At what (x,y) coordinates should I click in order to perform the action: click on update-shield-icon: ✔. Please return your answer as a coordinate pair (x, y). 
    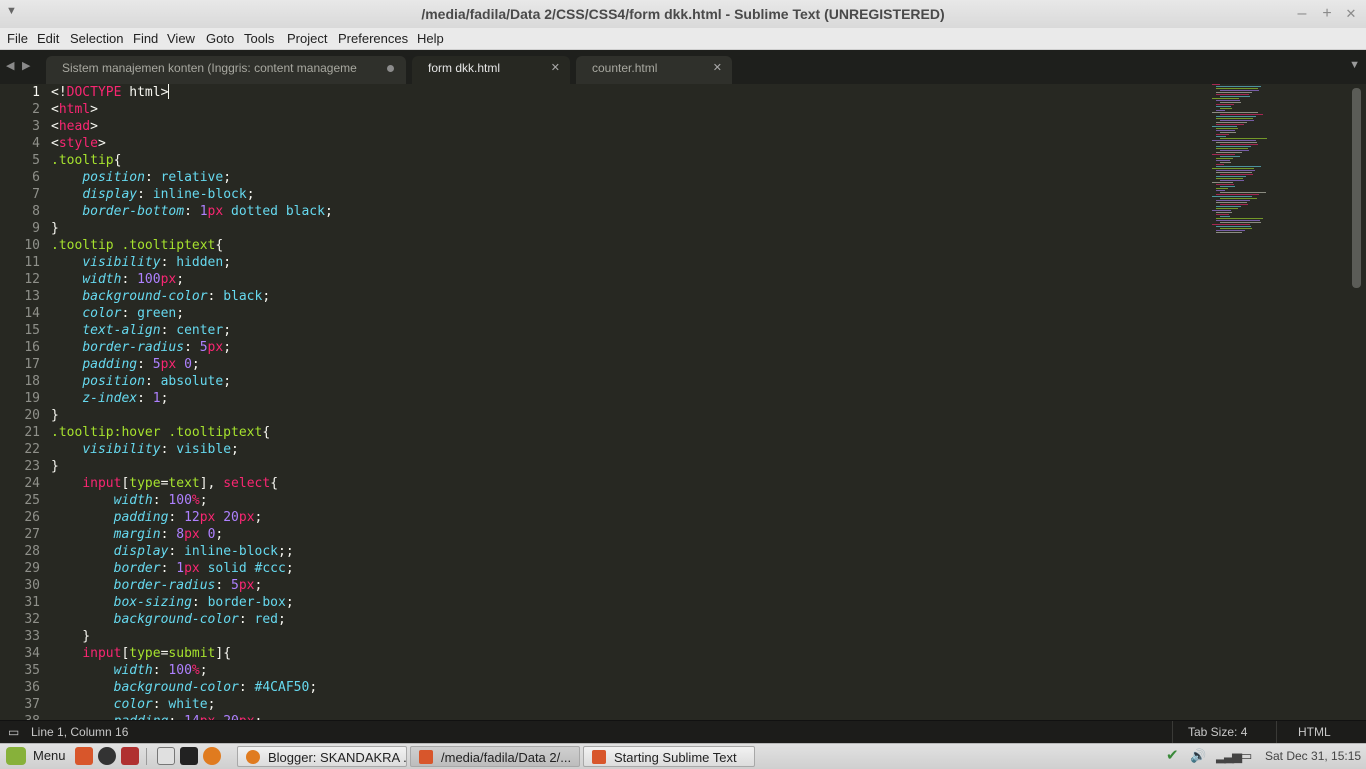
    Looking at the image, I should click on (1172, 755).